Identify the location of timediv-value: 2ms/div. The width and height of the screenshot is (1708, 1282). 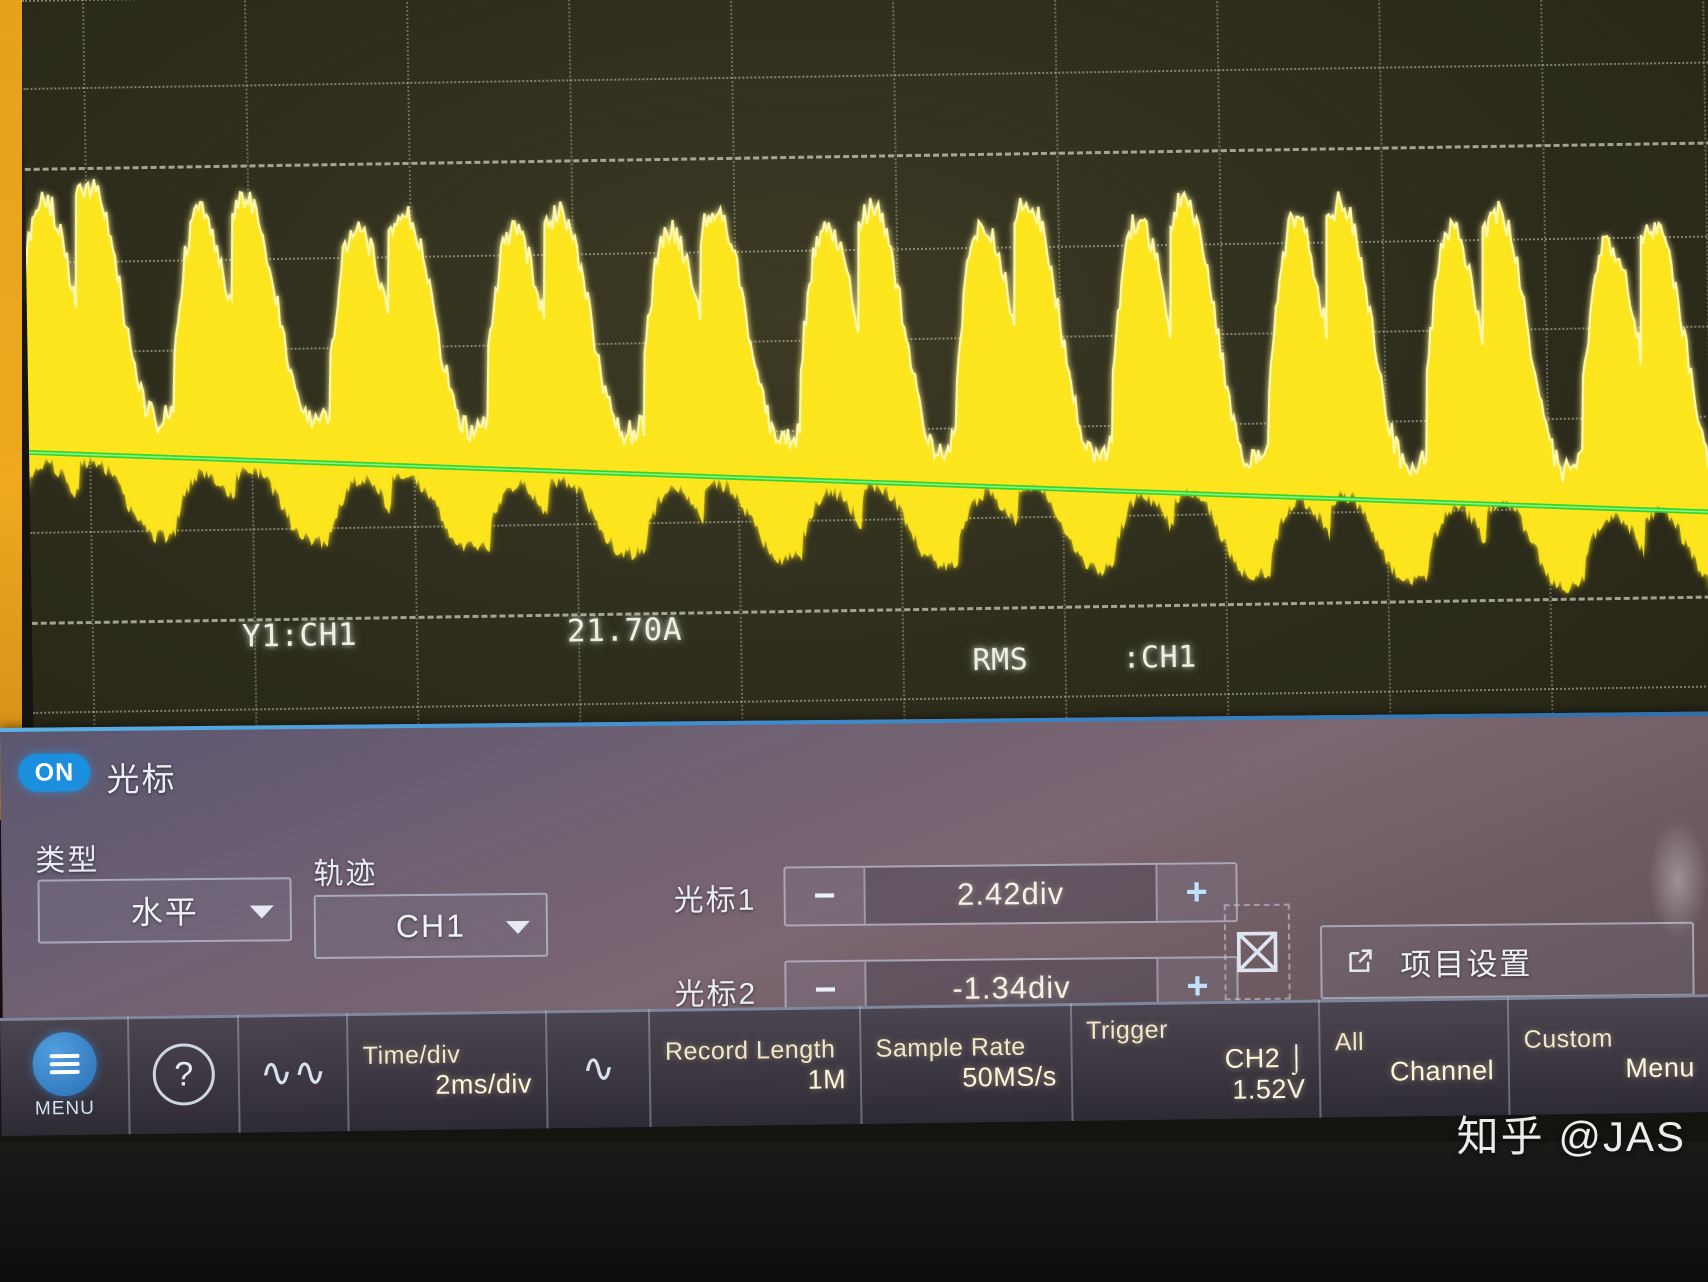
(484, 1084).